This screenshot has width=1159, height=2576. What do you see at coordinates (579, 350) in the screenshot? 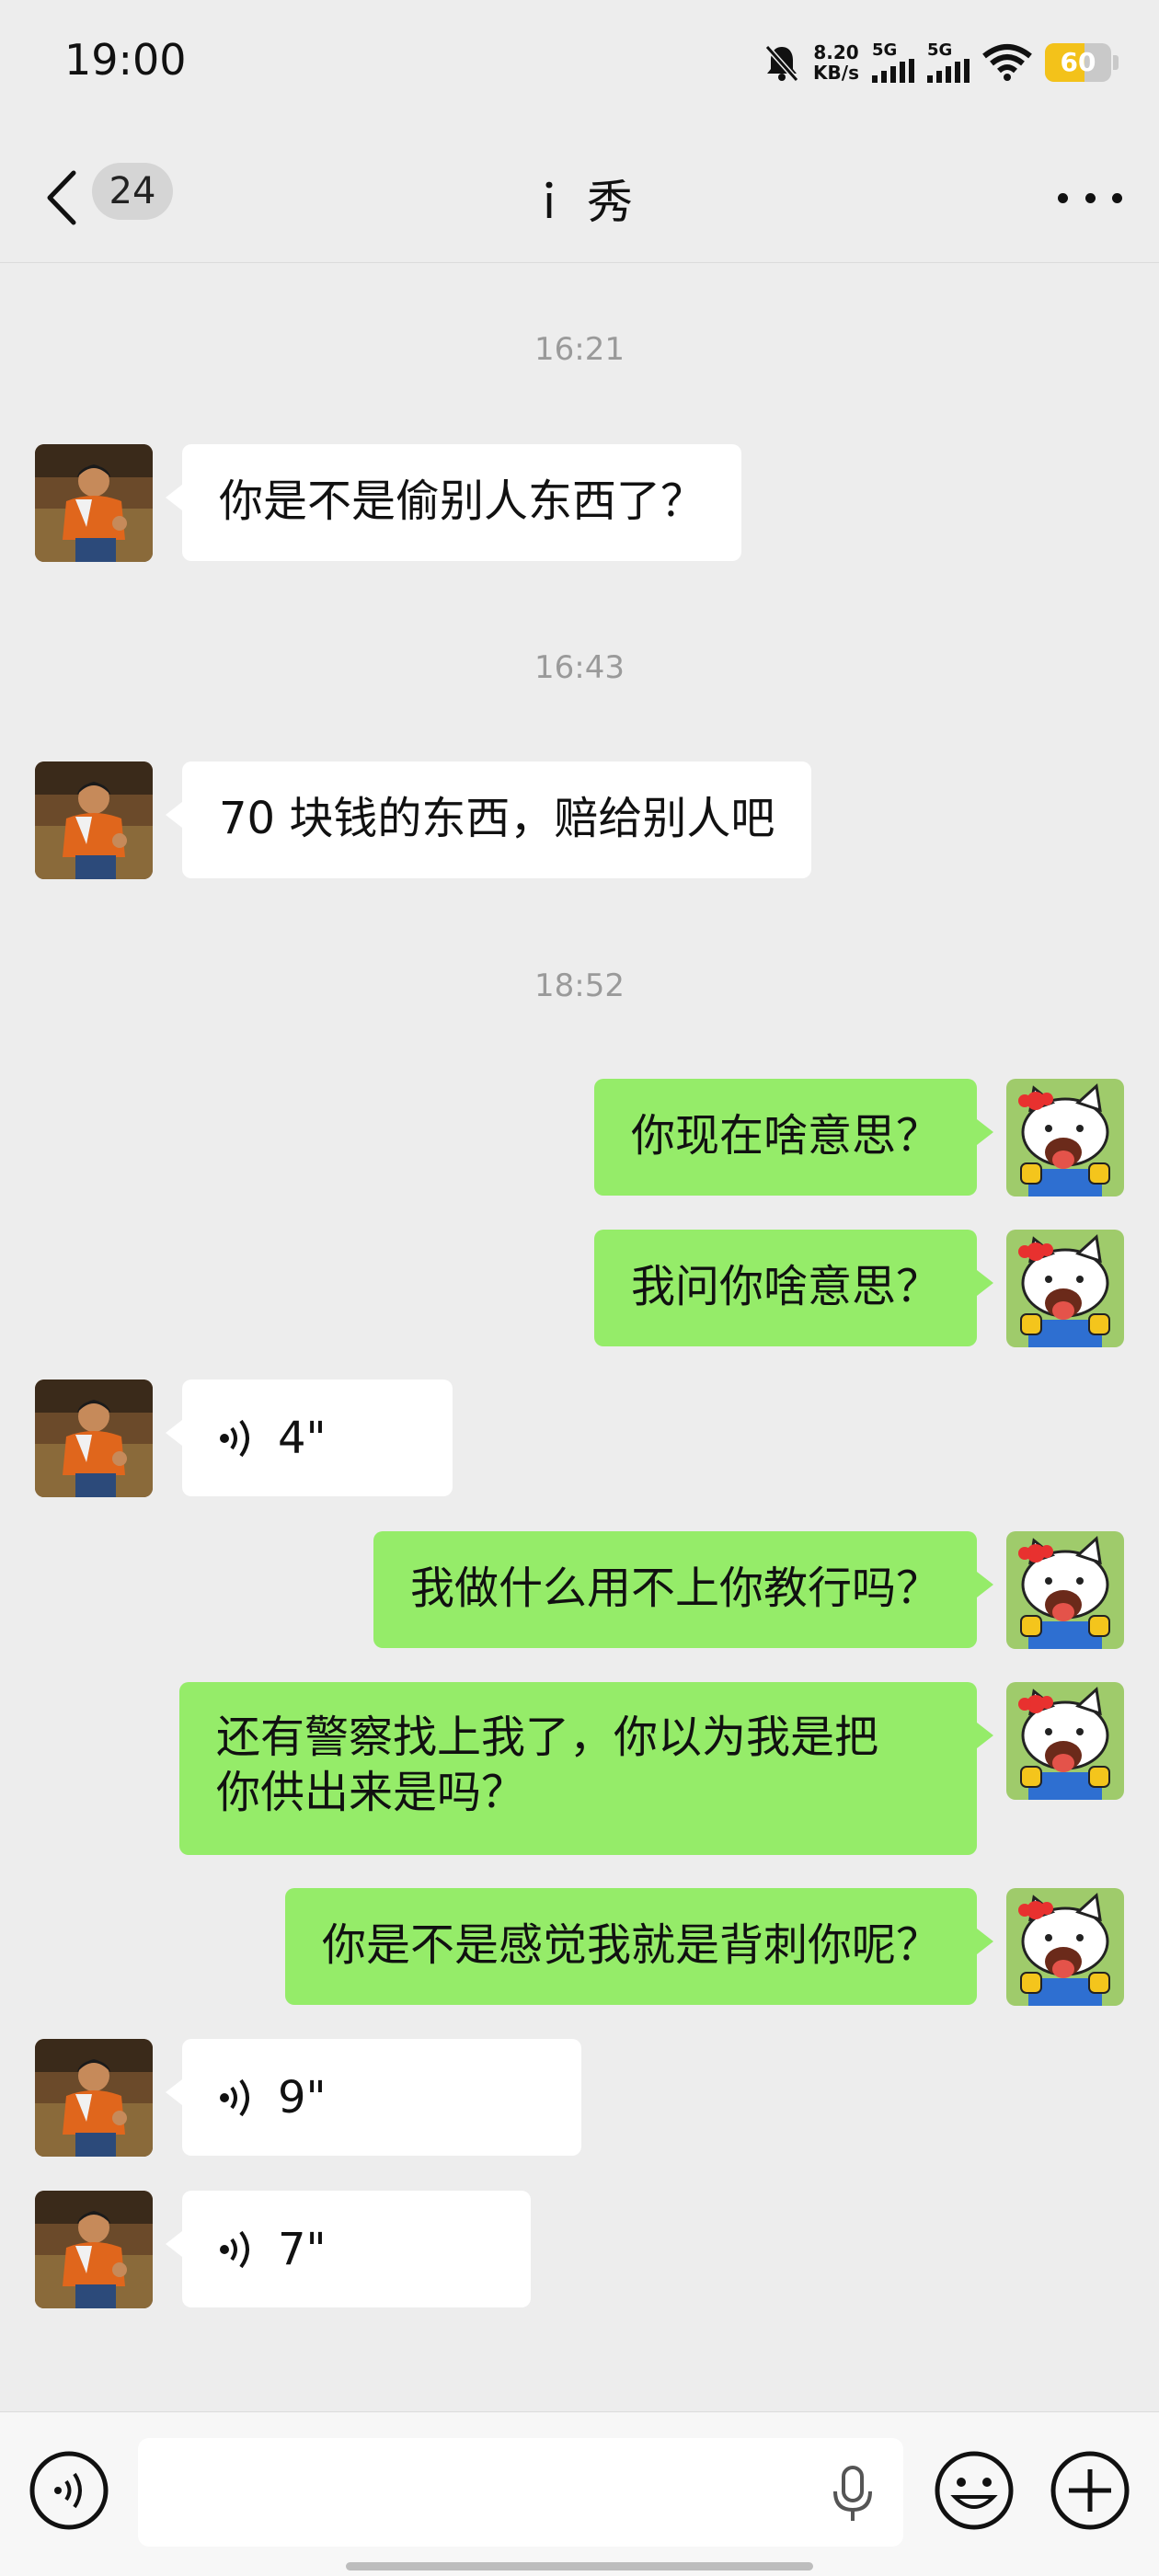
I see `timestamp: 16:21` at bounding box center [579, 350].